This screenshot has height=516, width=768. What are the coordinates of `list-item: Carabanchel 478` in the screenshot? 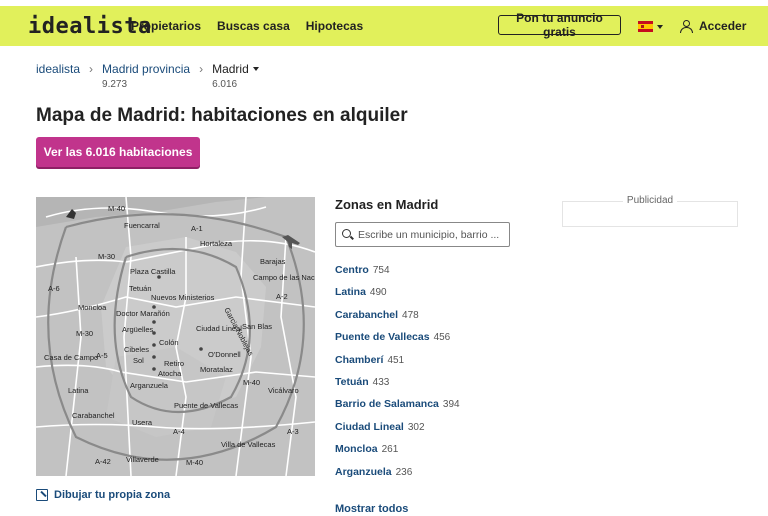 It's located at (397, 320).